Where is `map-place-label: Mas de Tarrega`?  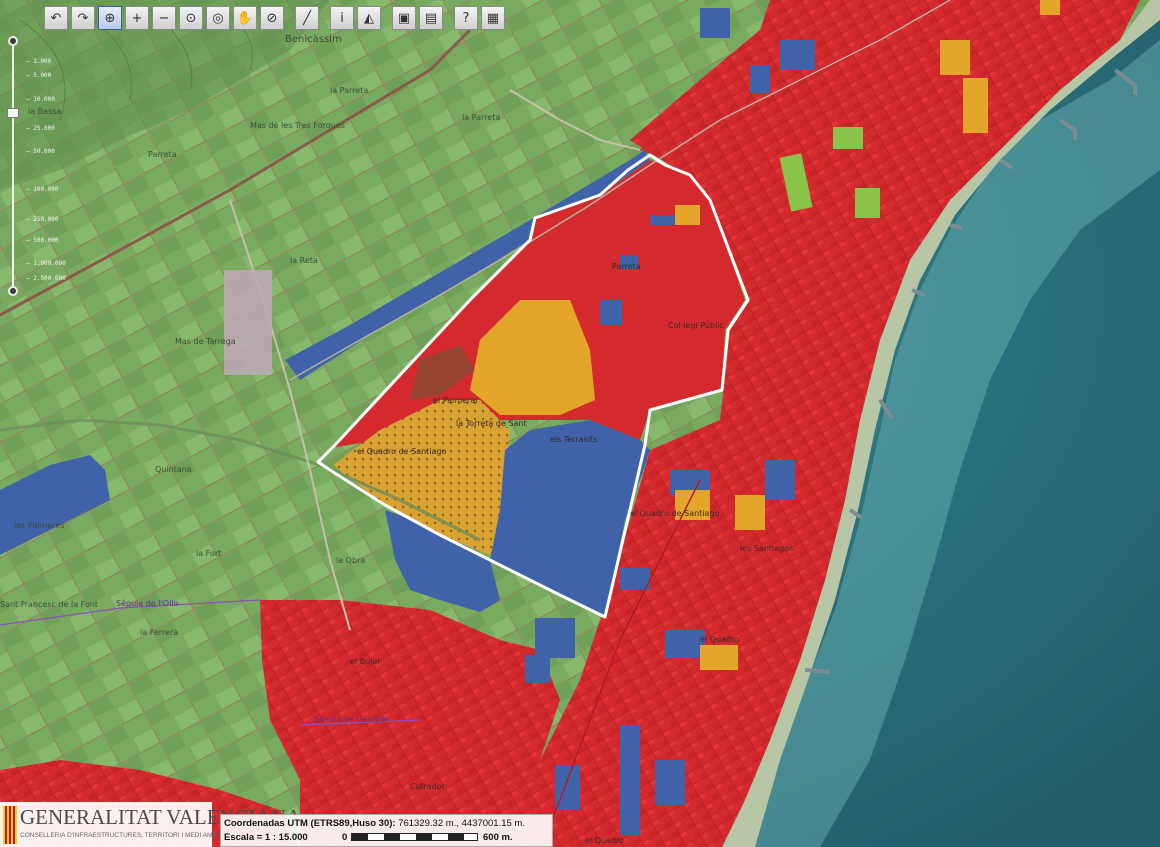
map-place-label: Mas de Tarrega is located at coordinates (205, 341).